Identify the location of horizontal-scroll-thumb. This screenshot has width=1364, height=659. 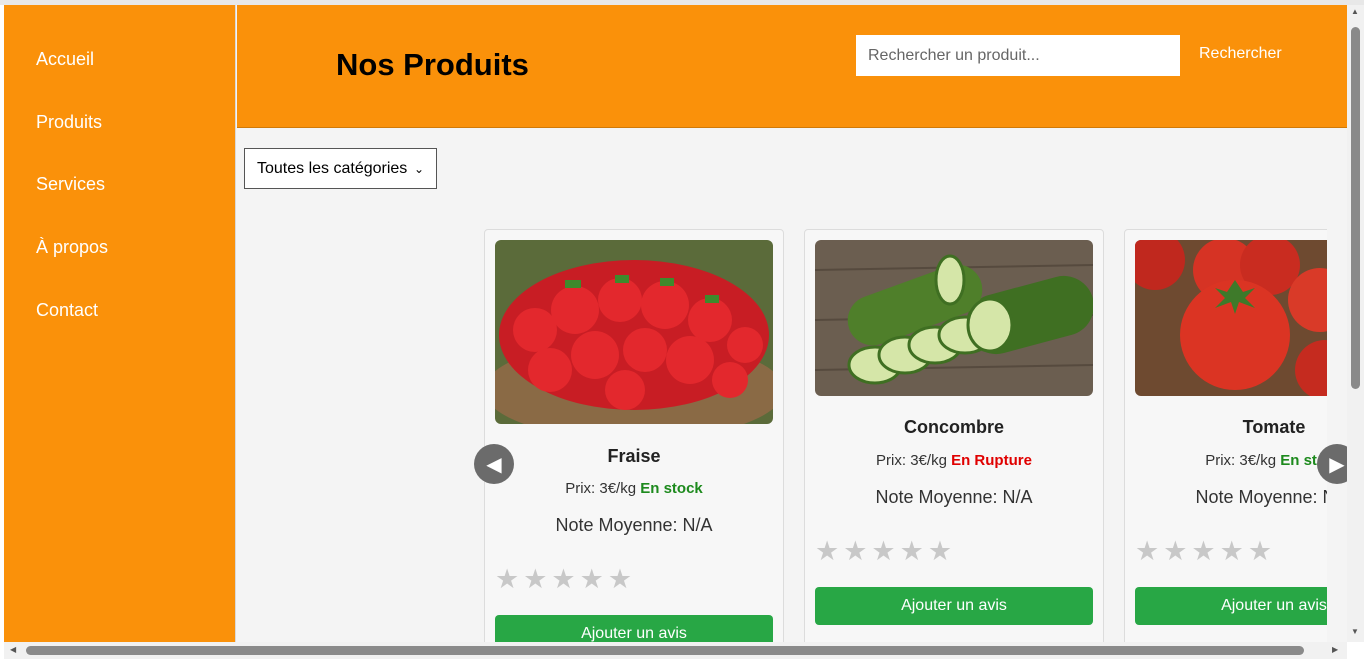
(665, 650).